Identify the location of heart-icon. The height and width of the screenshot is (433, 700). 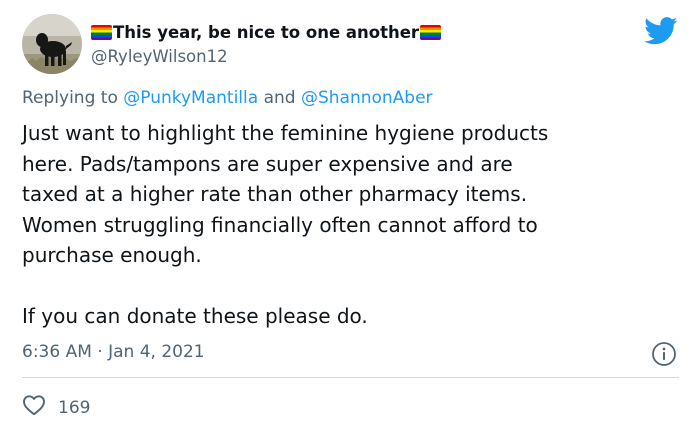
(40, 407).